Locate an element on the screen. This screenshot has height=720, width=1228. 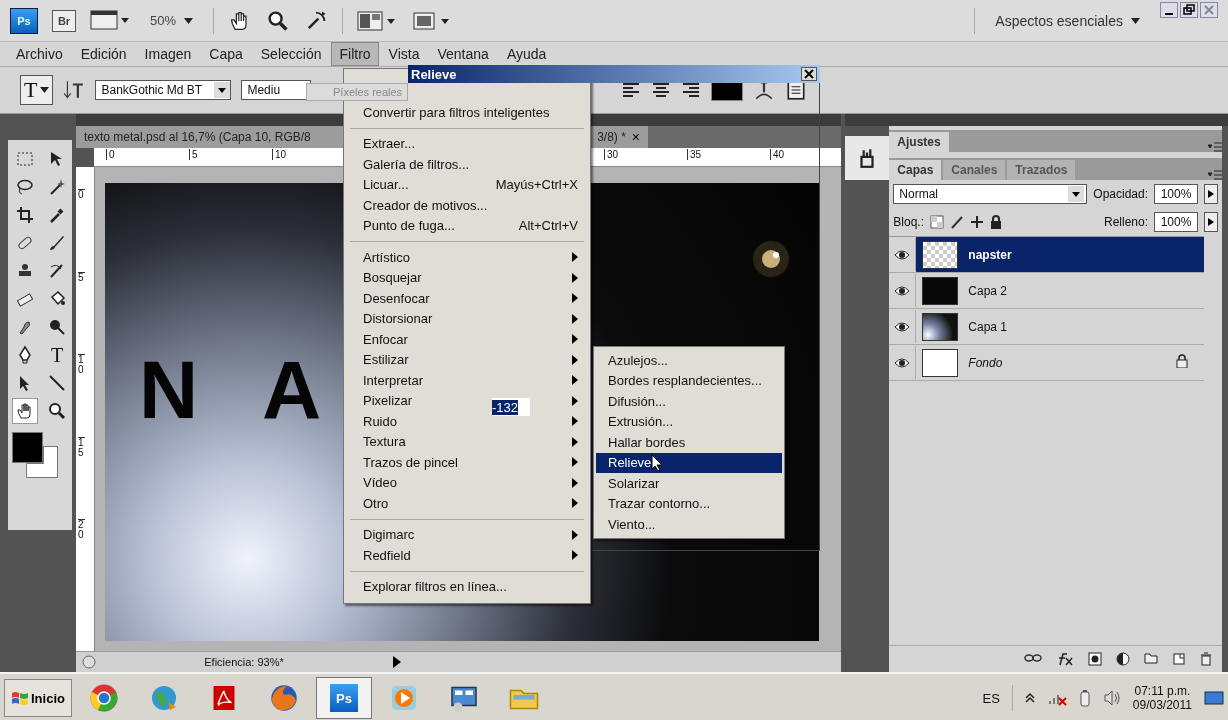
document-tab-title: texto metal.psd al 16,7% (Capa 10, RGB/8 is located at coordinates (197, 137).